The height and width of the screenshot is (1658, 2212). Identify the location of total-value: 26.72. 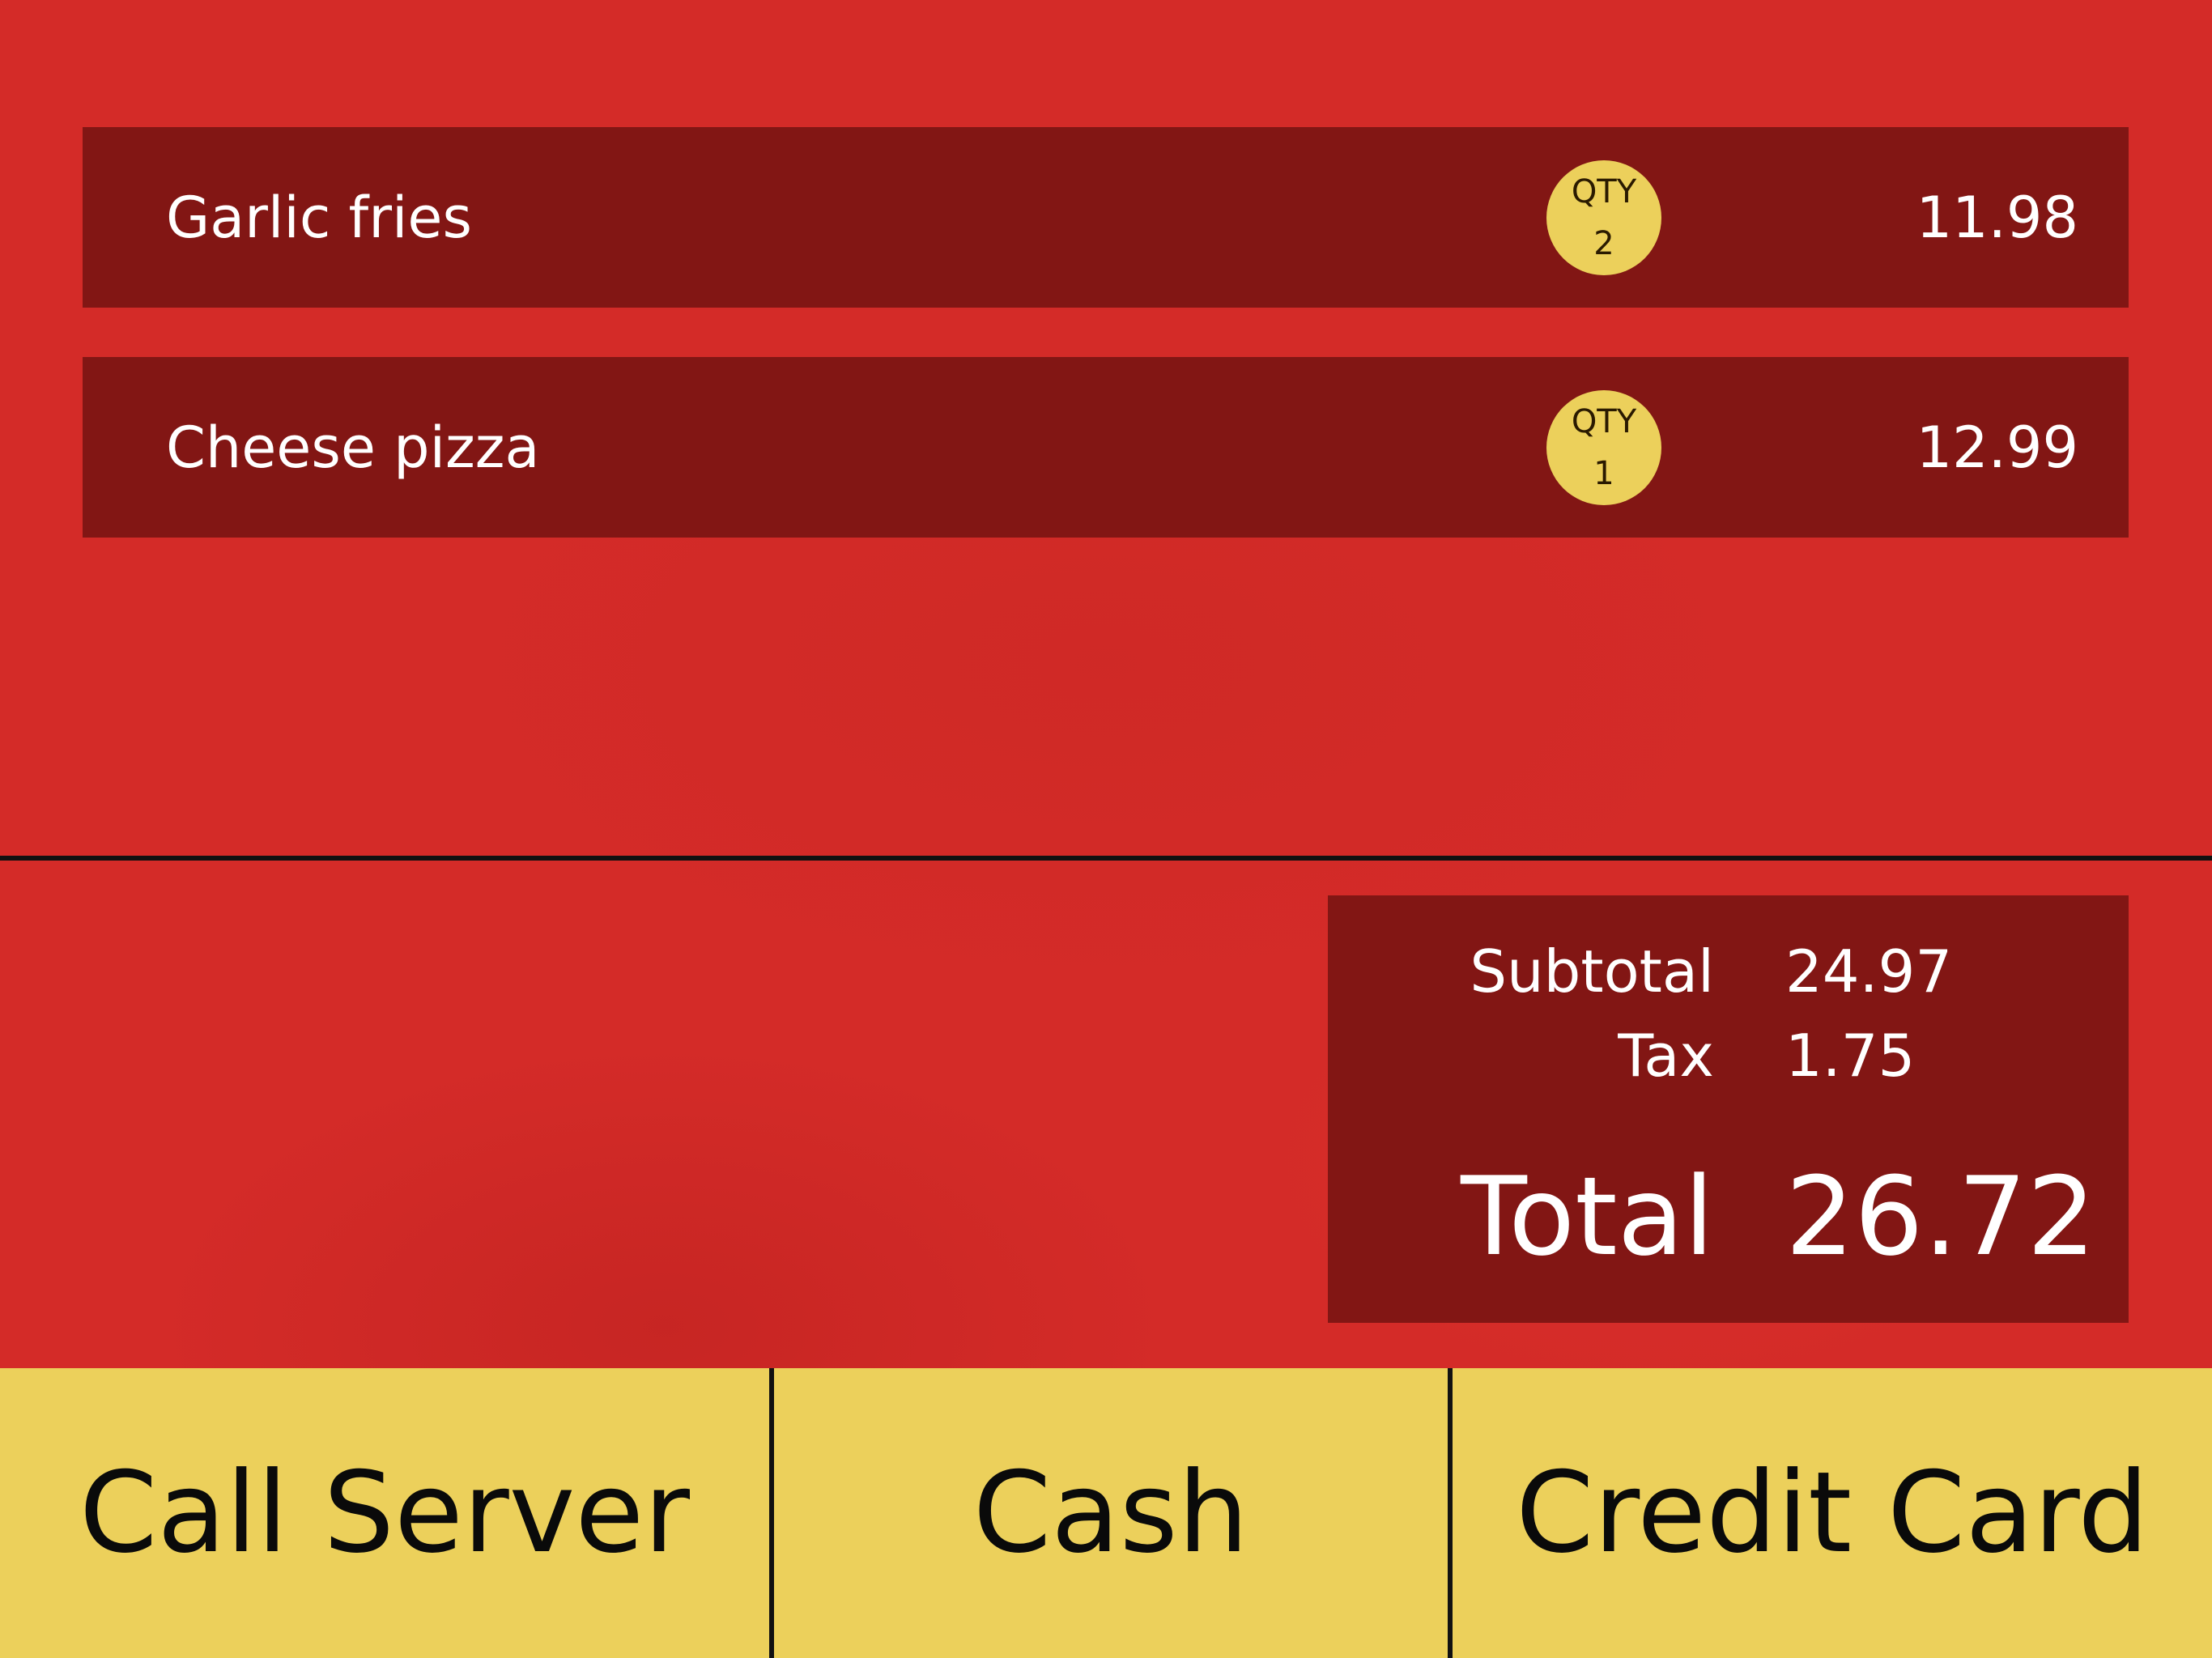
(1941, 1217).